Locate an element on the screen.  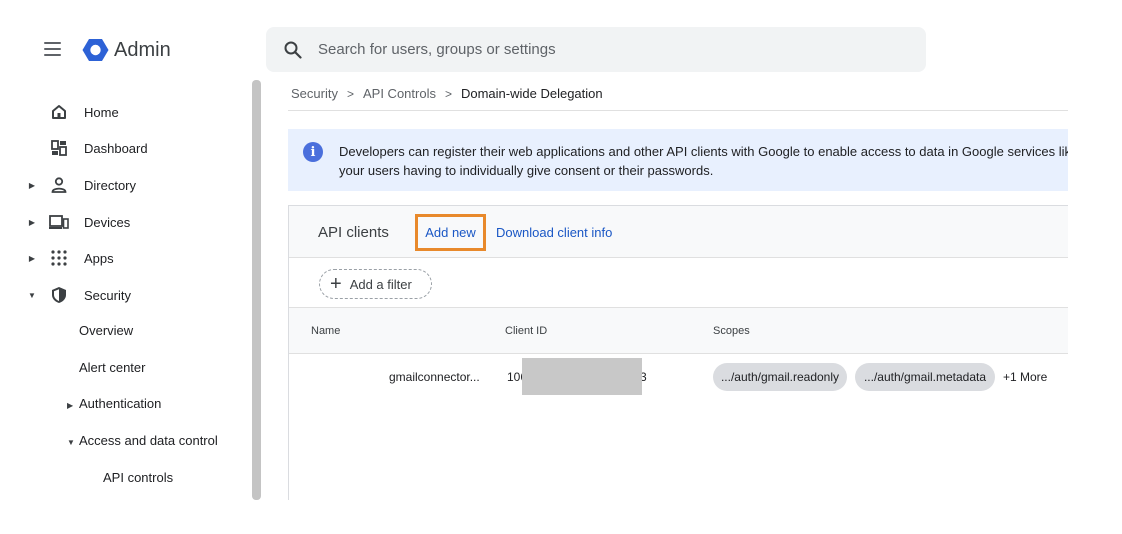
sidebar-scrollbar is located at coordinates (256, 290).